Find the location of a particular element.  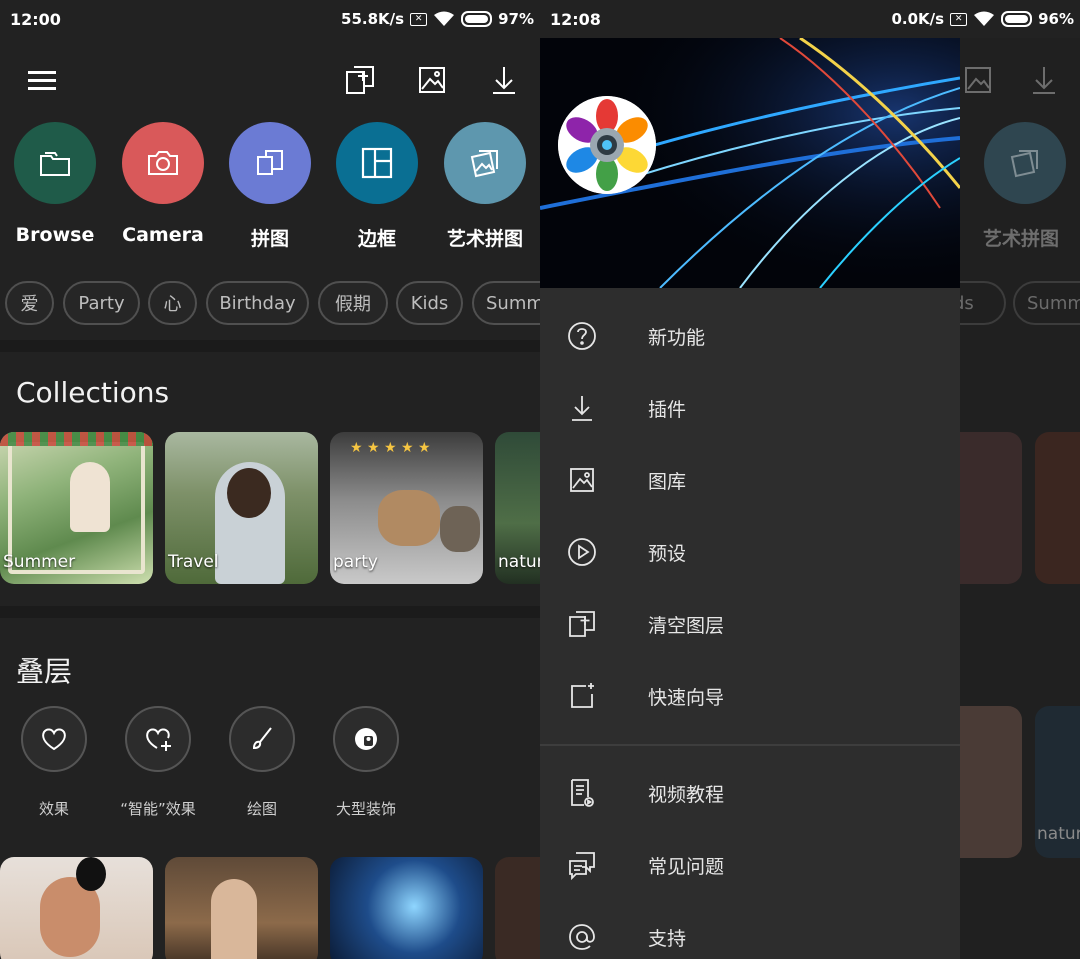

battery-percent: 97% is located at coordinates (516, 19).